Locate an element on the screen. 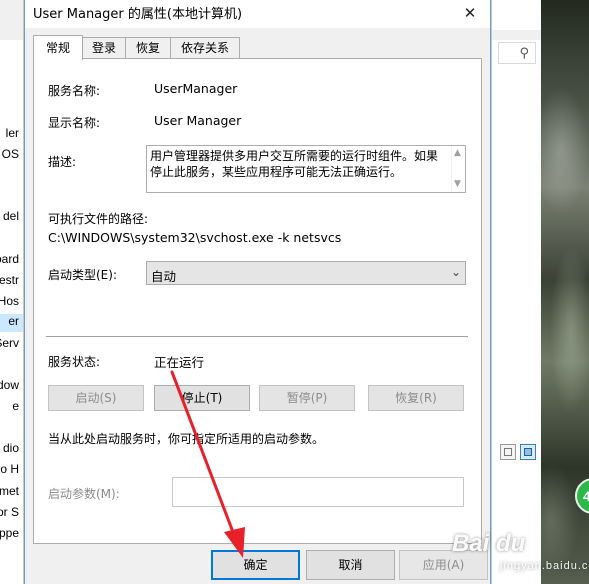  display-name-value: User Manager is located at coordinates (198, 120).